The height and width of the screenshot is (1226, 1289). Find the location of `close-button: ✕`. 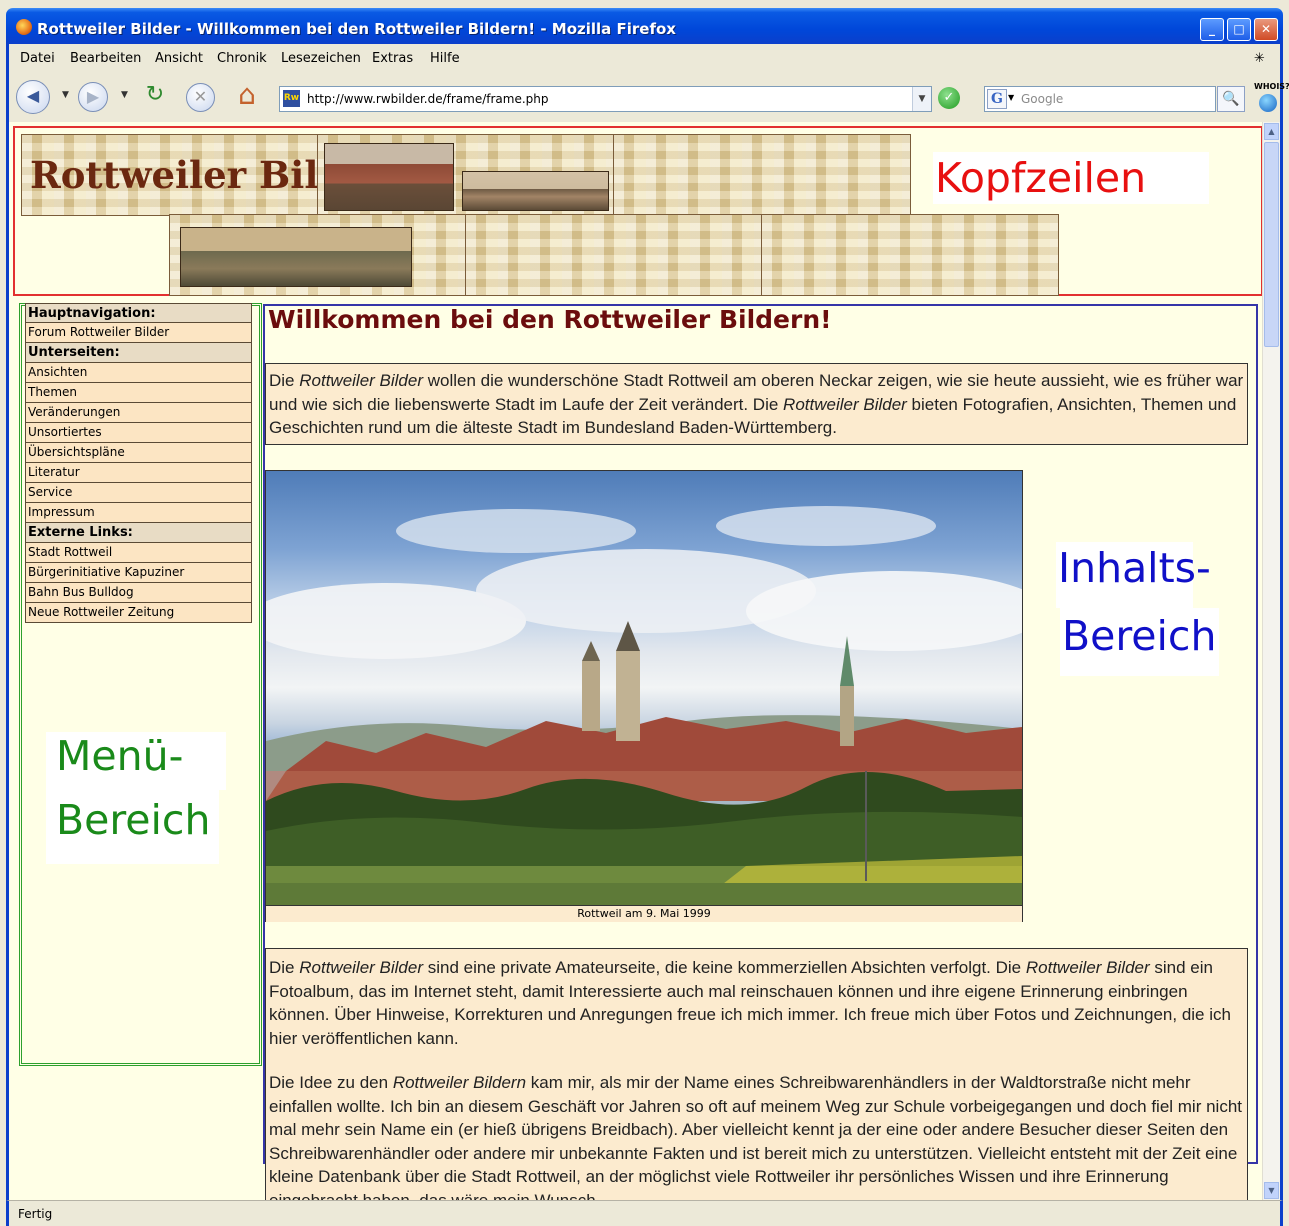

close-button: ✕ is located at coordinates (1266, 29).